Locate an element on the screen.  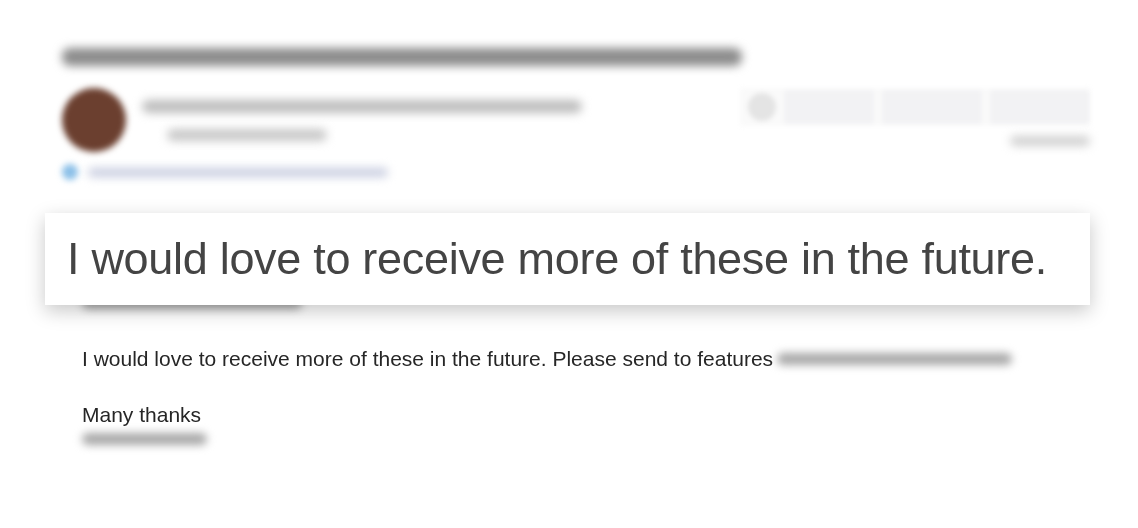
callout-text: I would love to receive more of these in the future. is located at coordinates (557, 259).